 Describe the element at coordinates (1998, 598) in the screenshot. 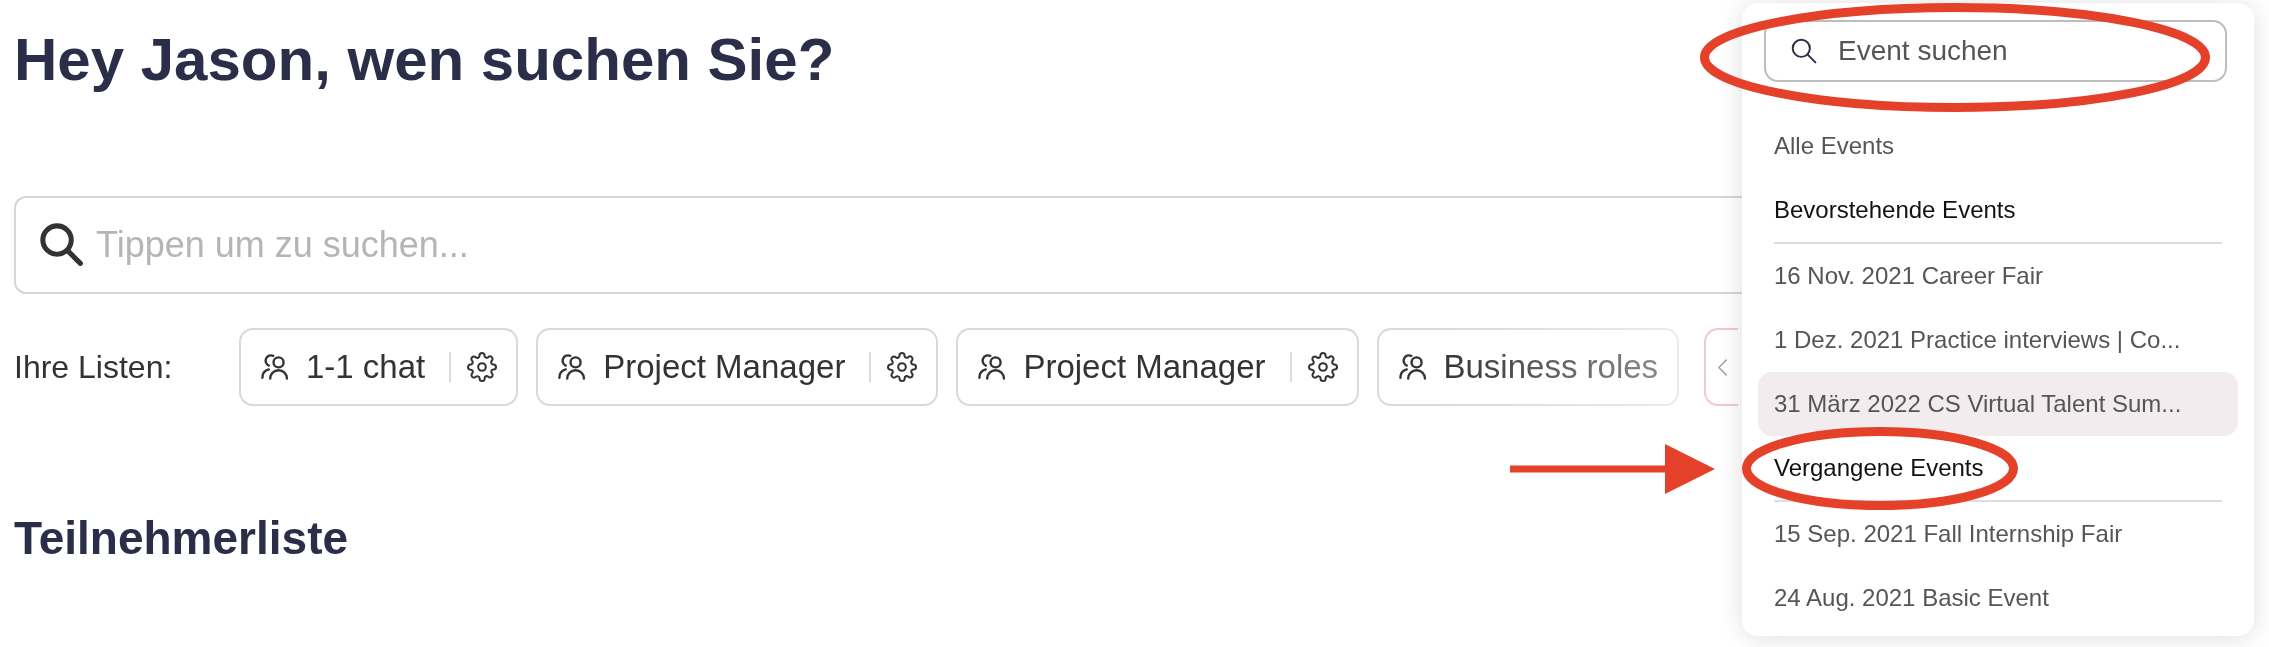

I see `menu-item: 24 Aug. 2021 Basic Event` at that location.